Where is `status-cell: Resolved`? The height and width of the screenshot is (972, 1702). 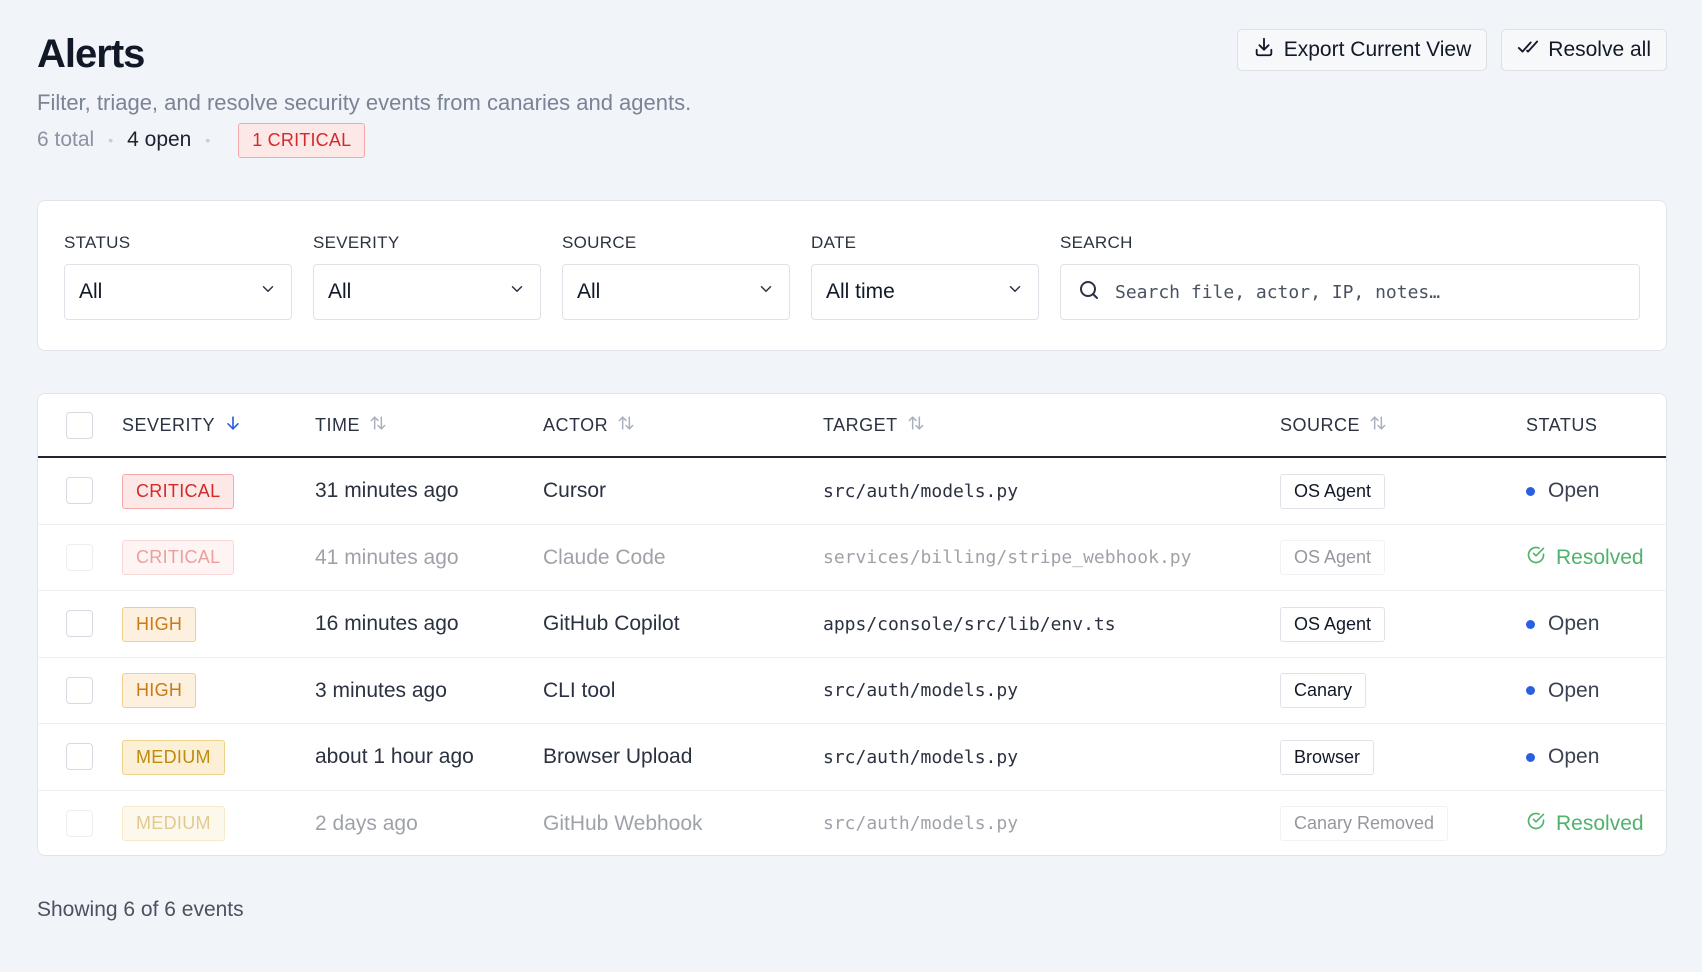 status-cell: Resolved is located at coordinates (1585, 558).